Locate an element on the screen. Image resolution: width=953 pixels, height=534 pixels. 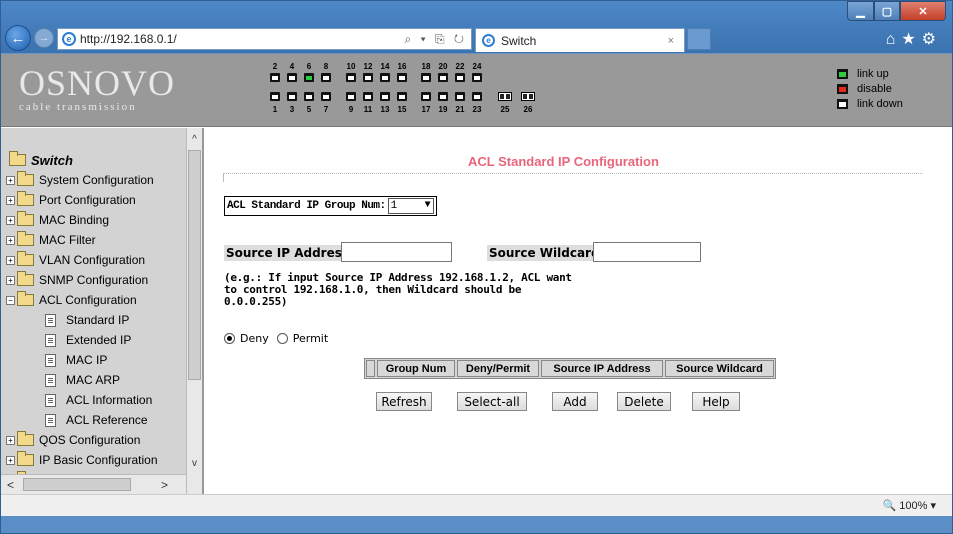
legend-item: link up is located at coordinates (870, 73).